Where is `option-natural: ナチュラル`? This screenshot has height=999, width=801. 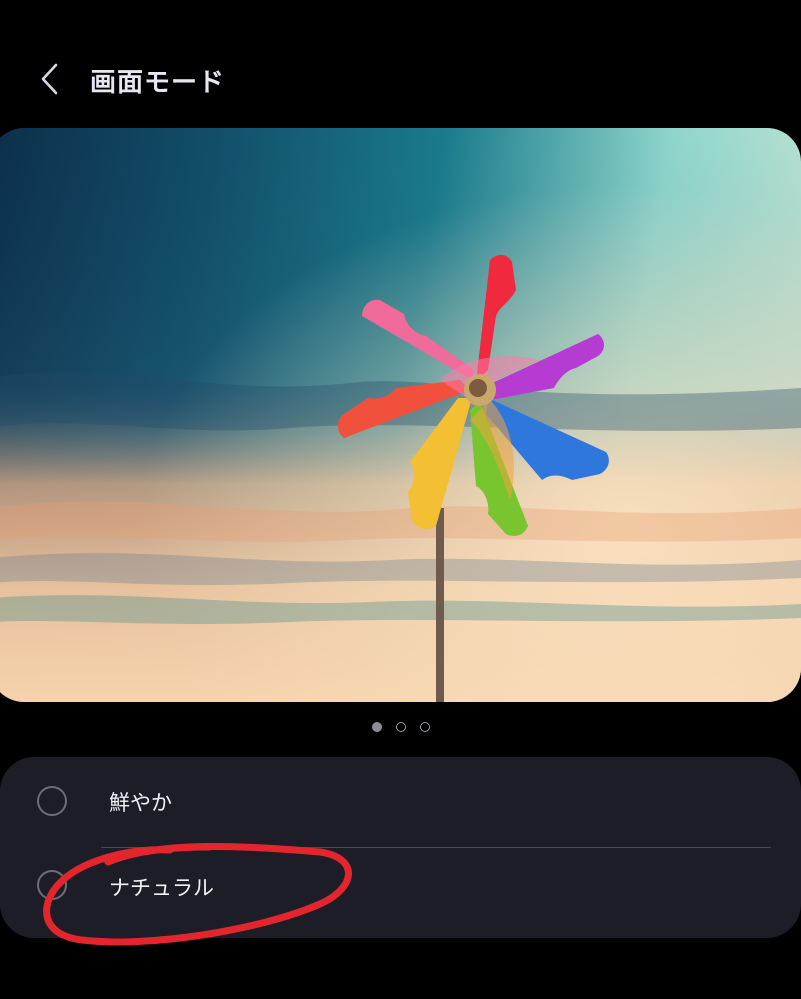 option-natural: ナチュラル is located at coordinates (400, 893).